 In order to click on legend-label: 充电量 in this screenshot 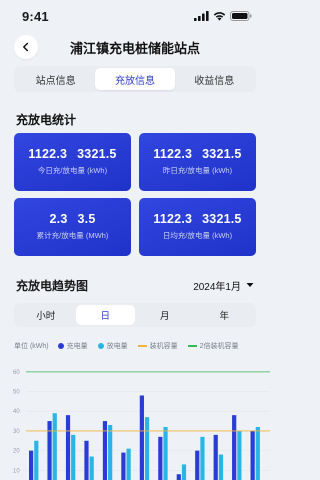, I will do `click(77, 346)`.